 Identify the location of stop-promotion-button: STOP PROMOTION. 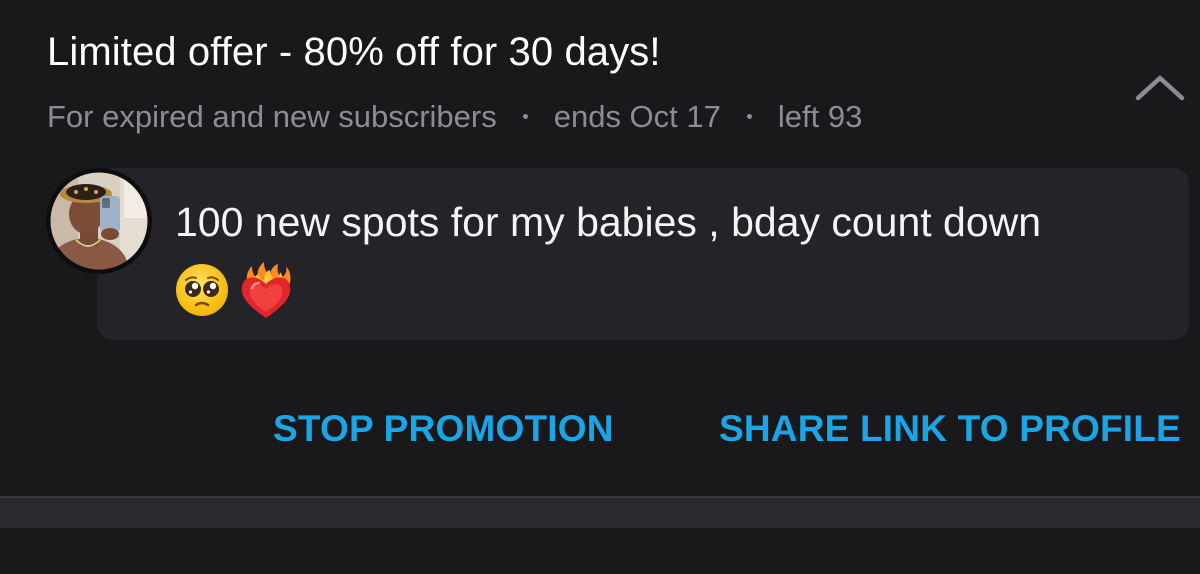
(443, 429).